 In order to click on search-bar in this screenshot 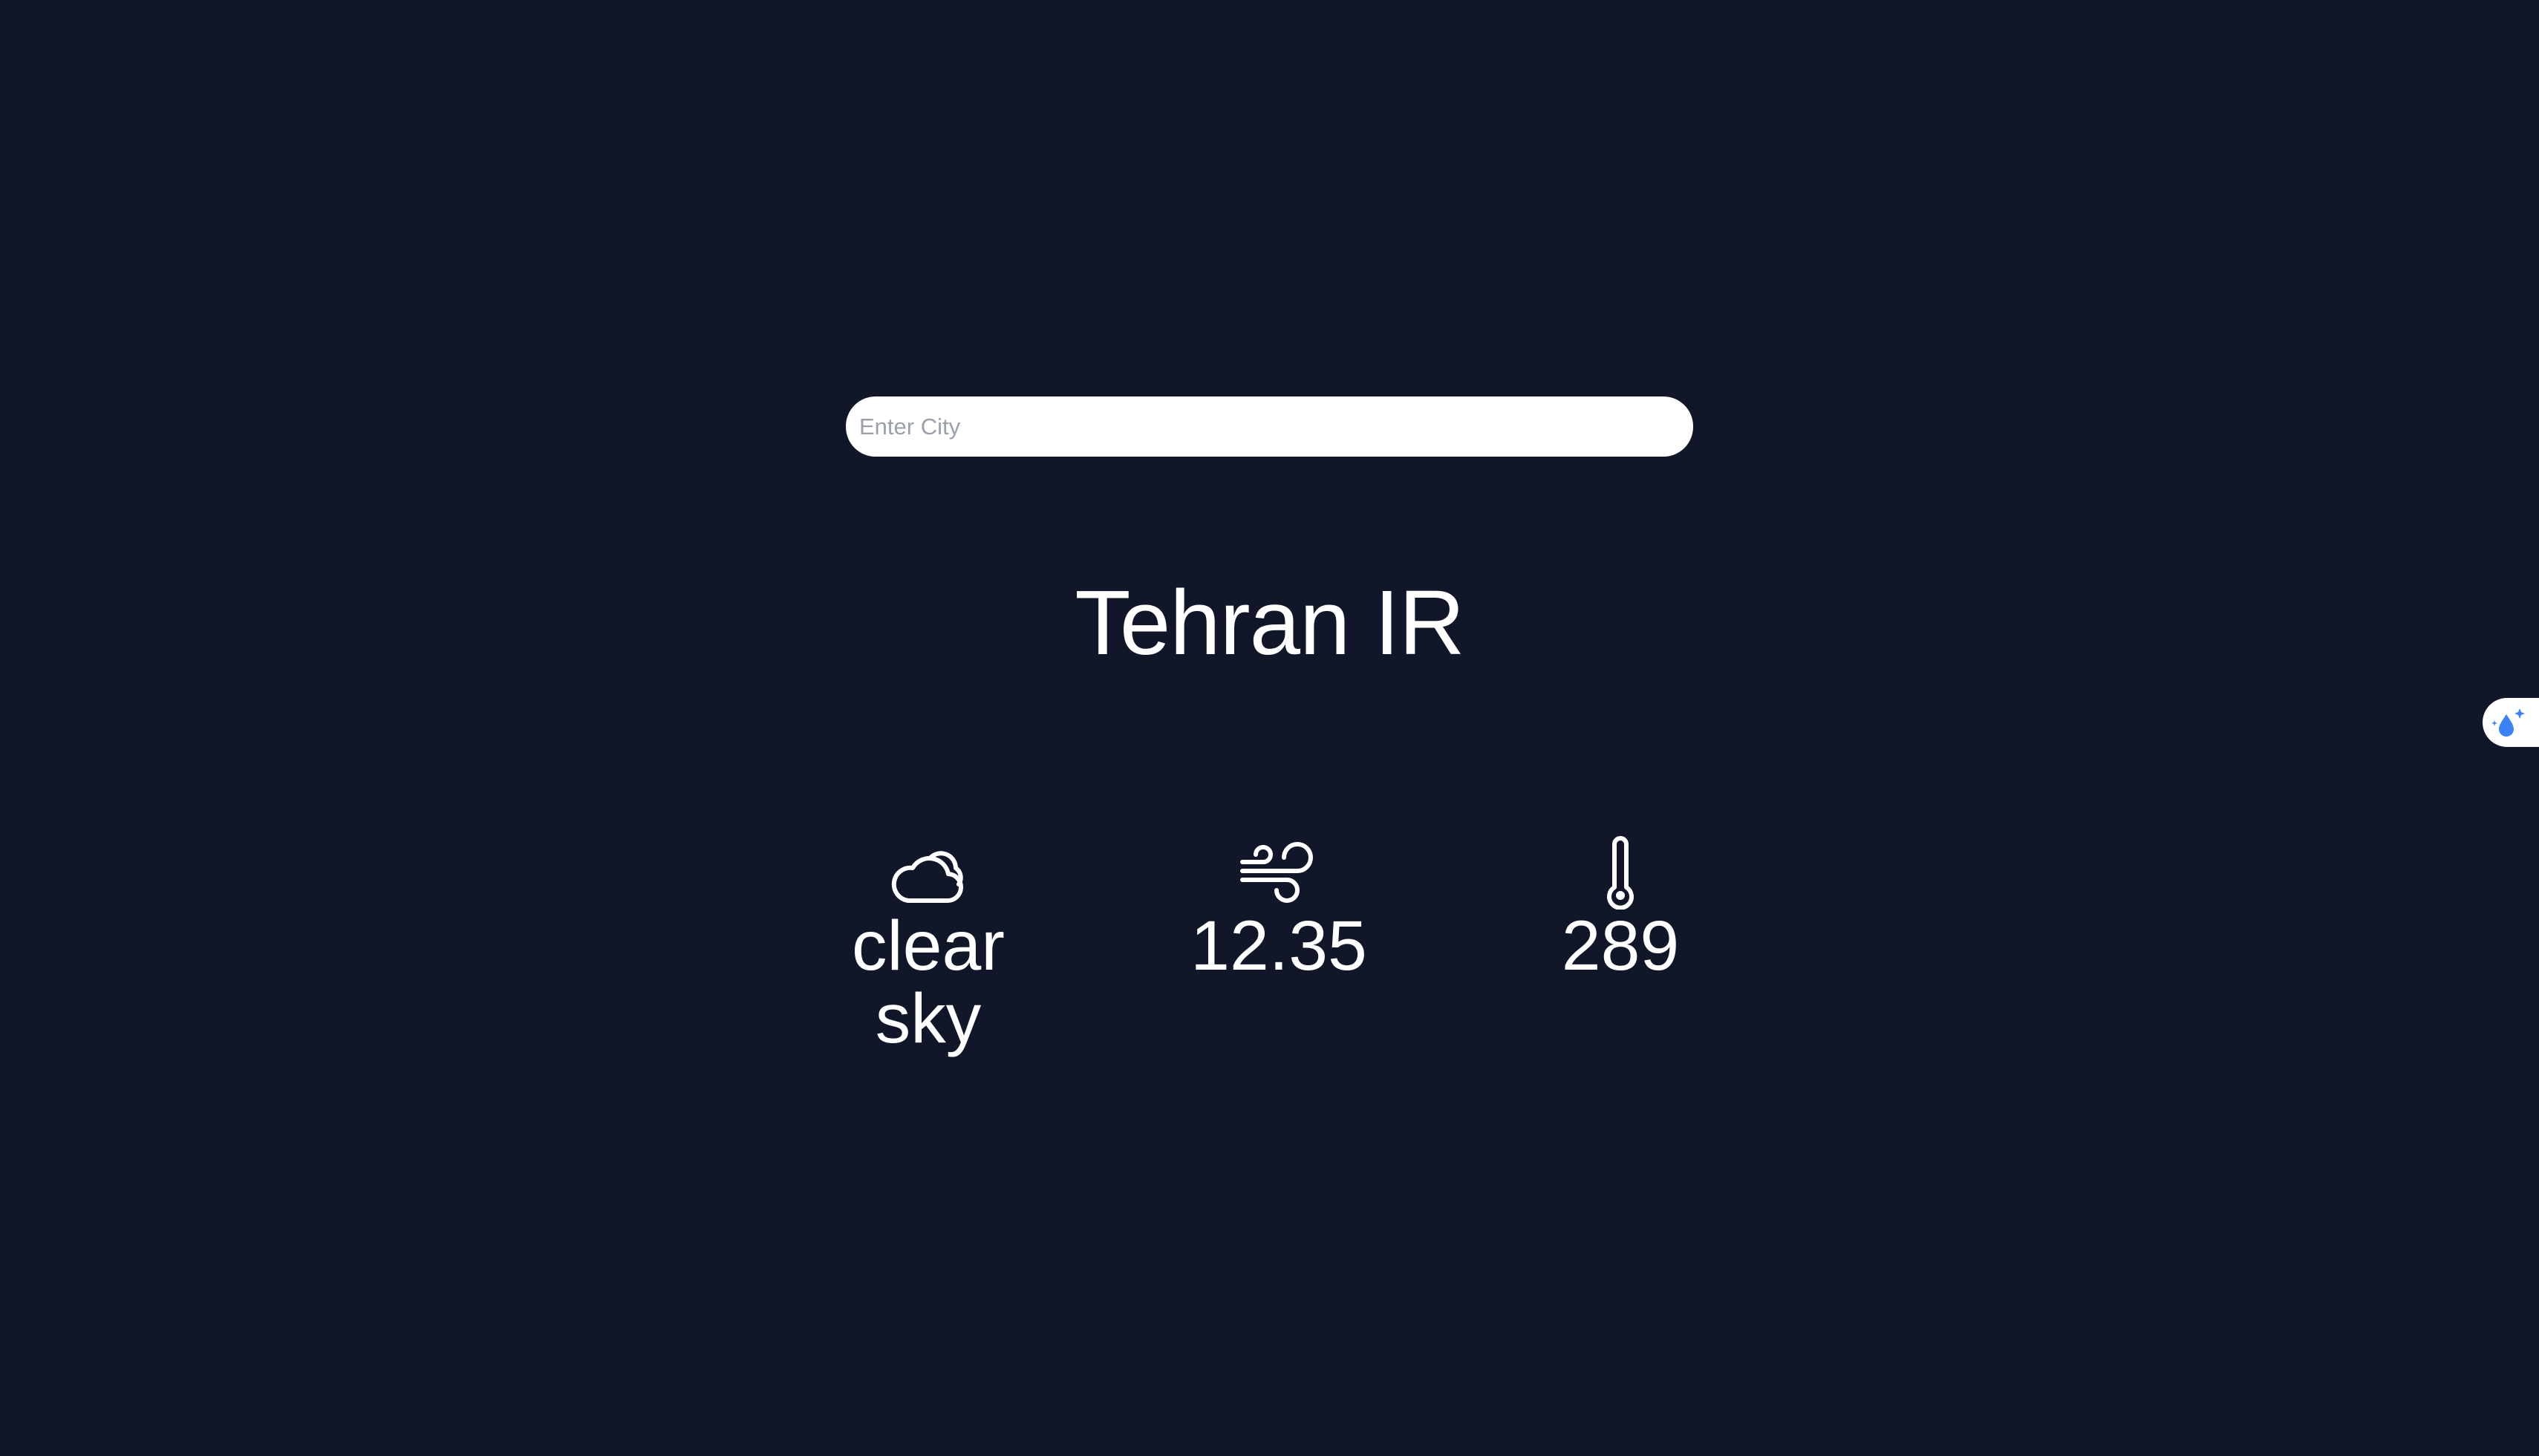, I will do `click(1269, 427)`.